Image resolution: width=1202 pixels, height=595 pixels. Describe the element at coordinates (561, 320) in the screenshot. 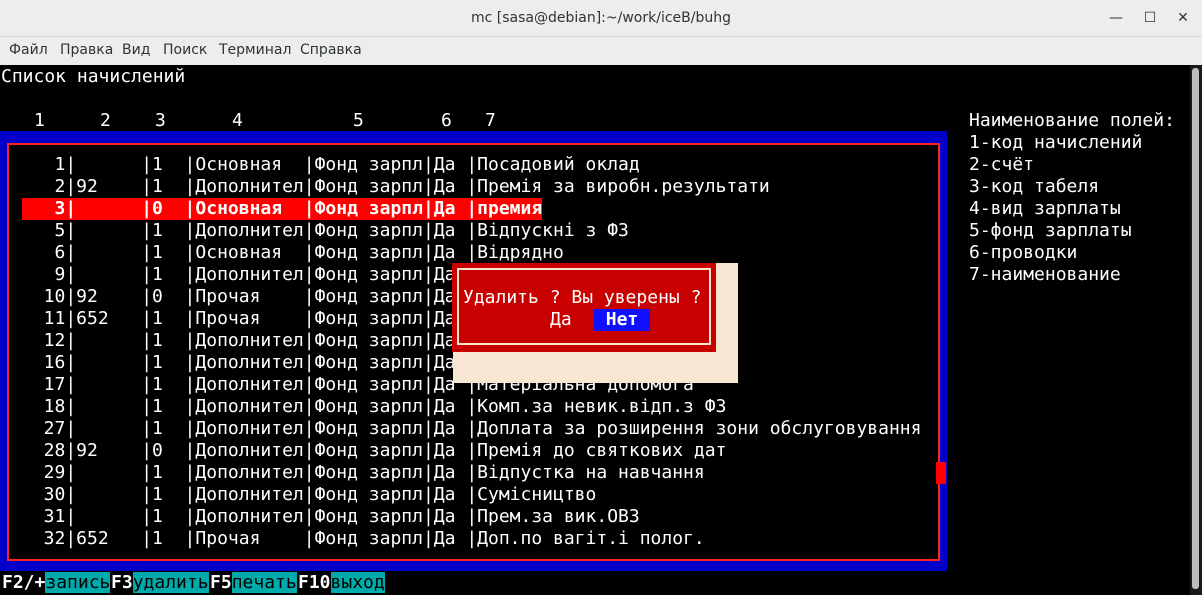

I see `dialog-yes-button: Да` at that location.